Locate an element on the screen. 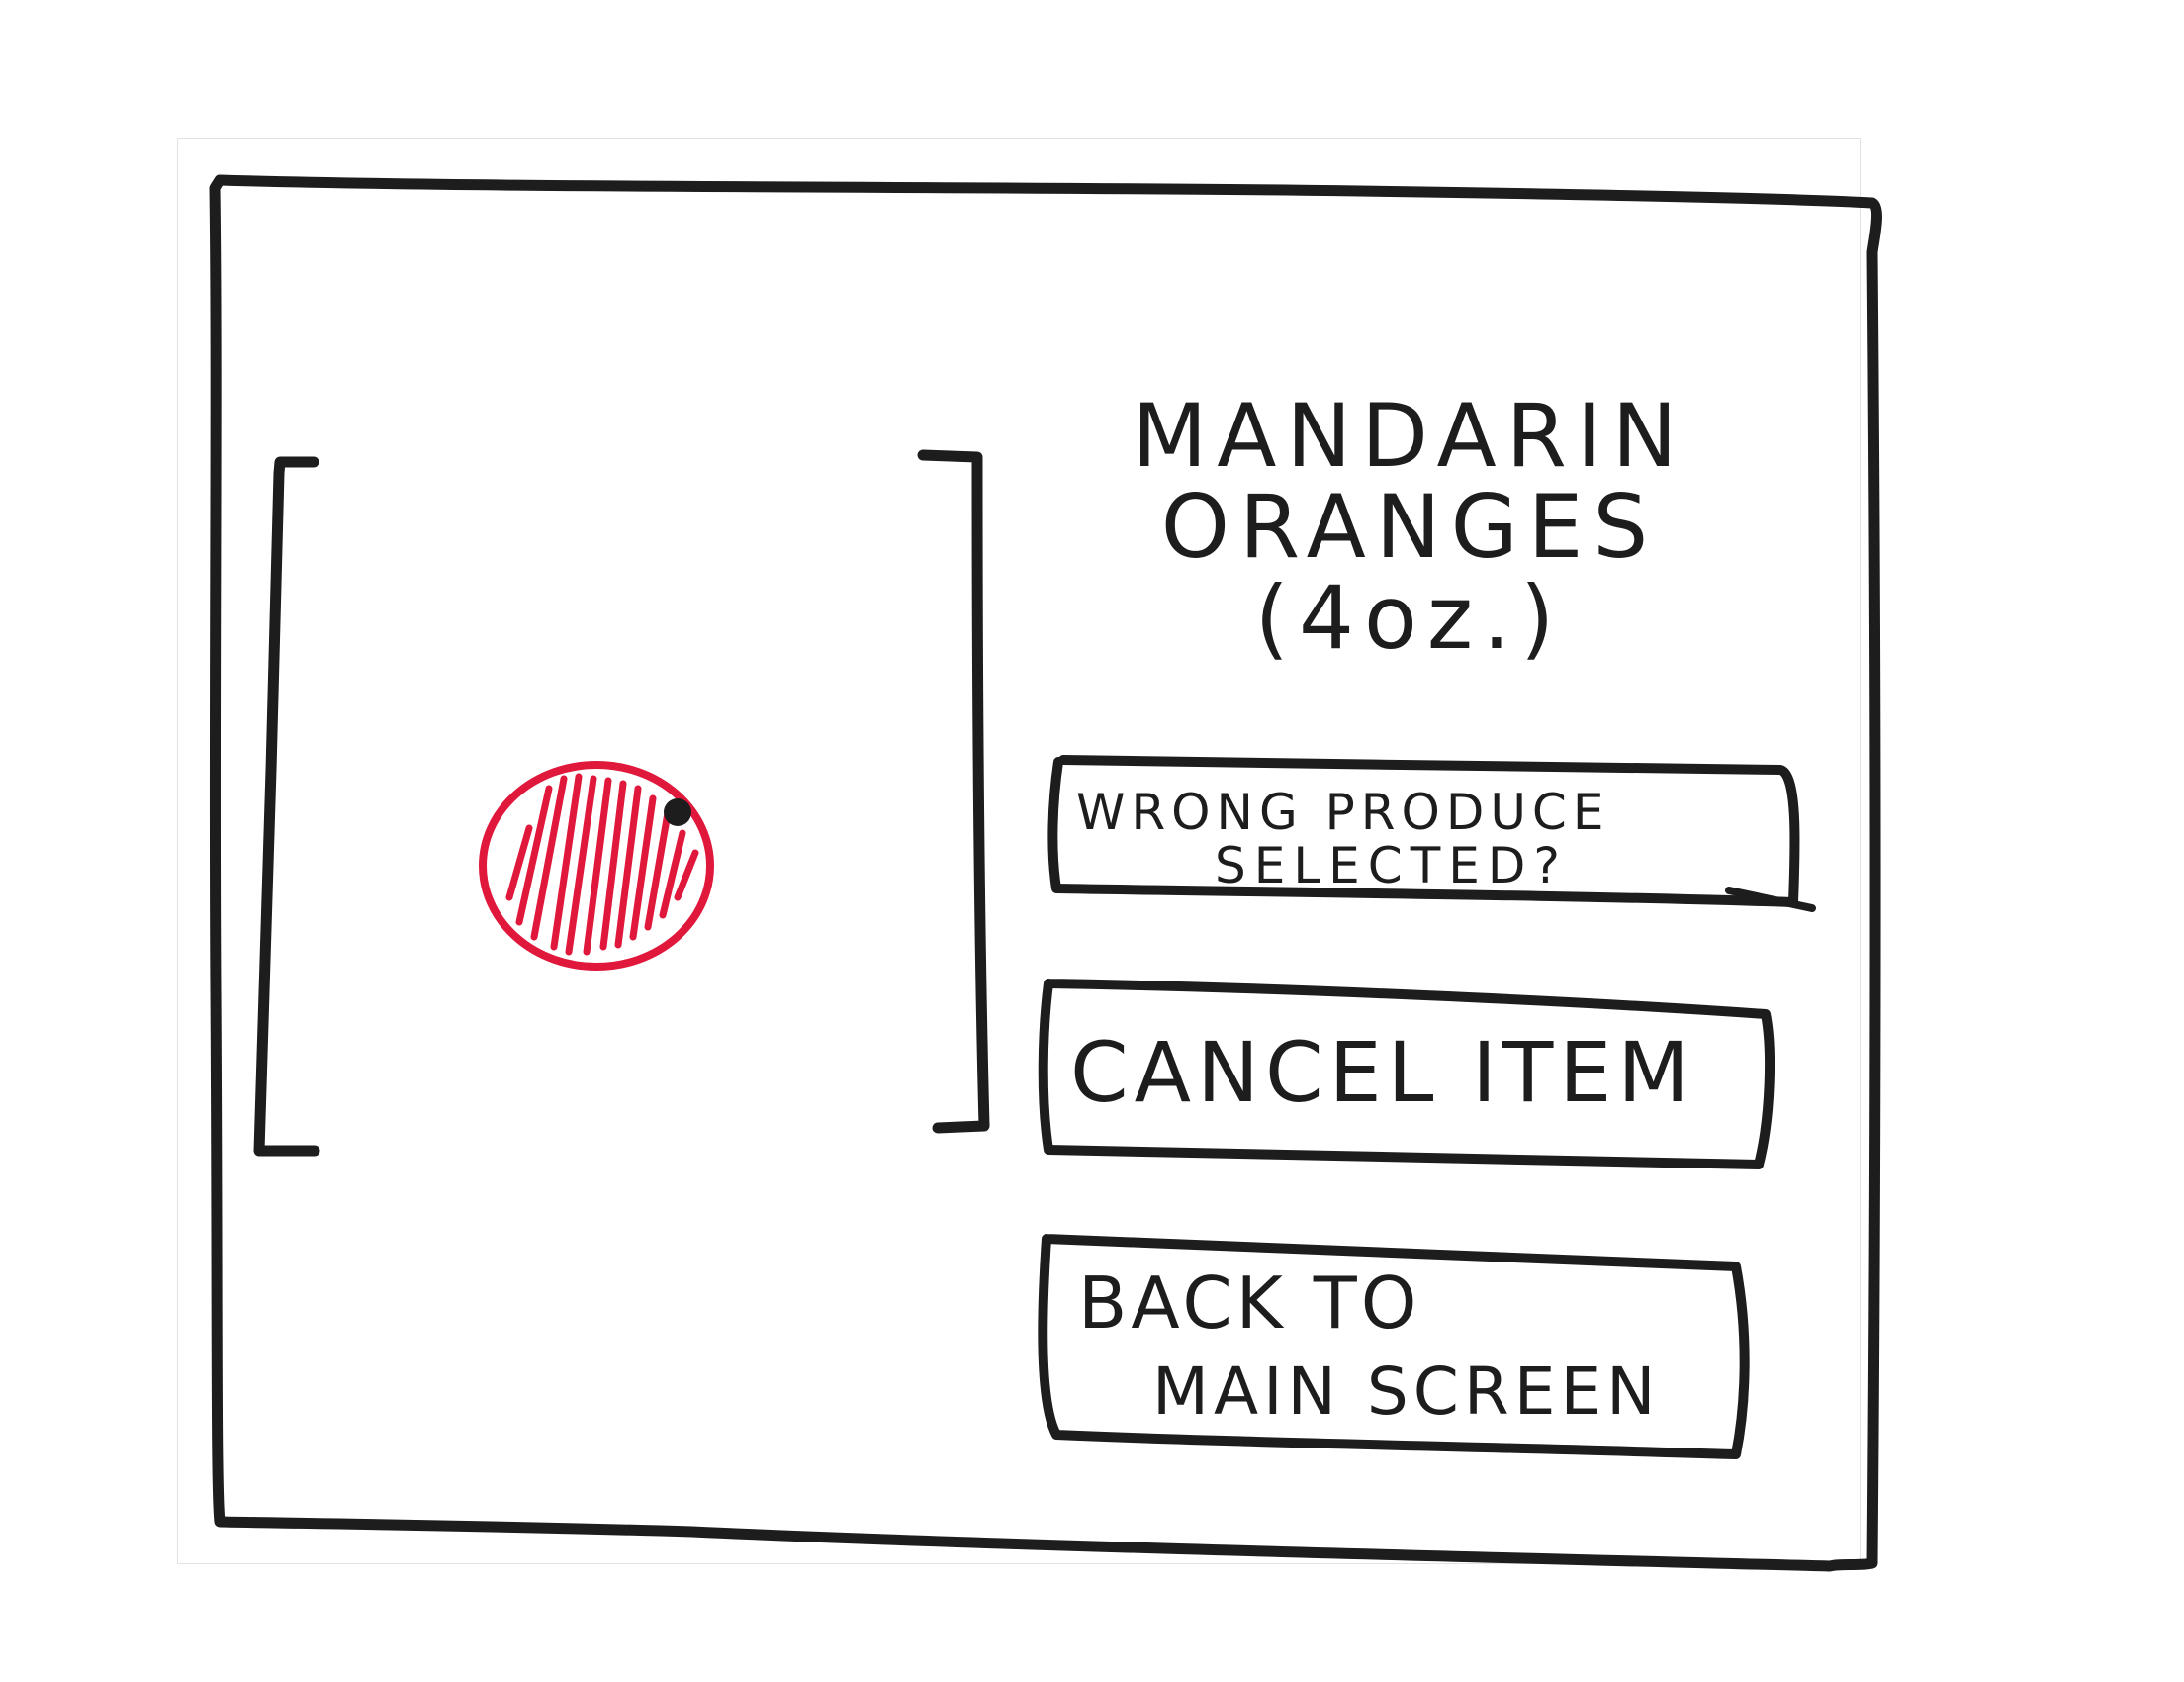 The height and width of the screenshot is (1682, 2184). cancel-item-button: CANCEL ITEM is located at coordinates (1403, 1071).